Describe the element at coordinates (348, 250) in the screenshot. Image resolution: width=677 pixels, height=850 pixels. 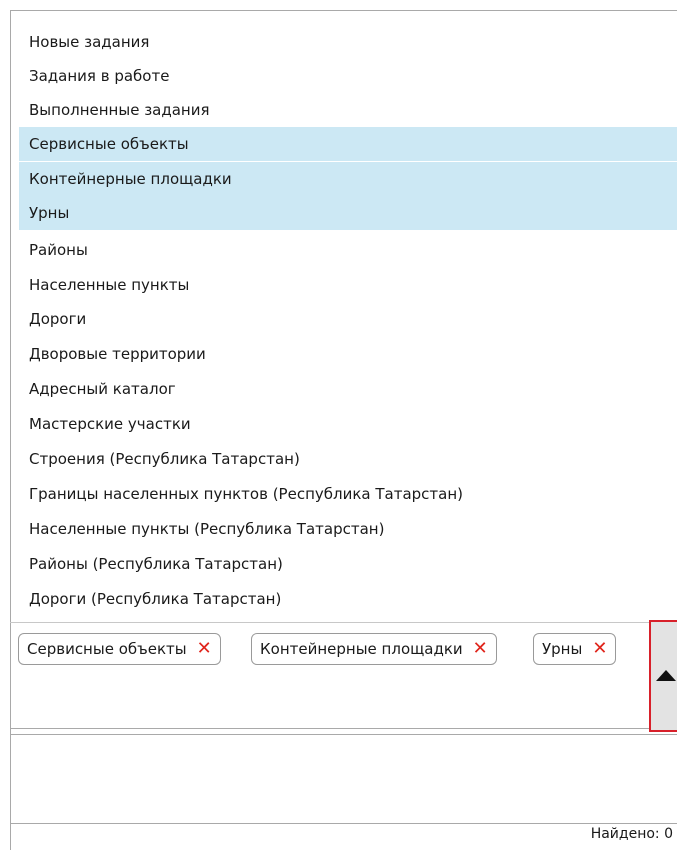
I see `dropdown-option: Районы` at that location.